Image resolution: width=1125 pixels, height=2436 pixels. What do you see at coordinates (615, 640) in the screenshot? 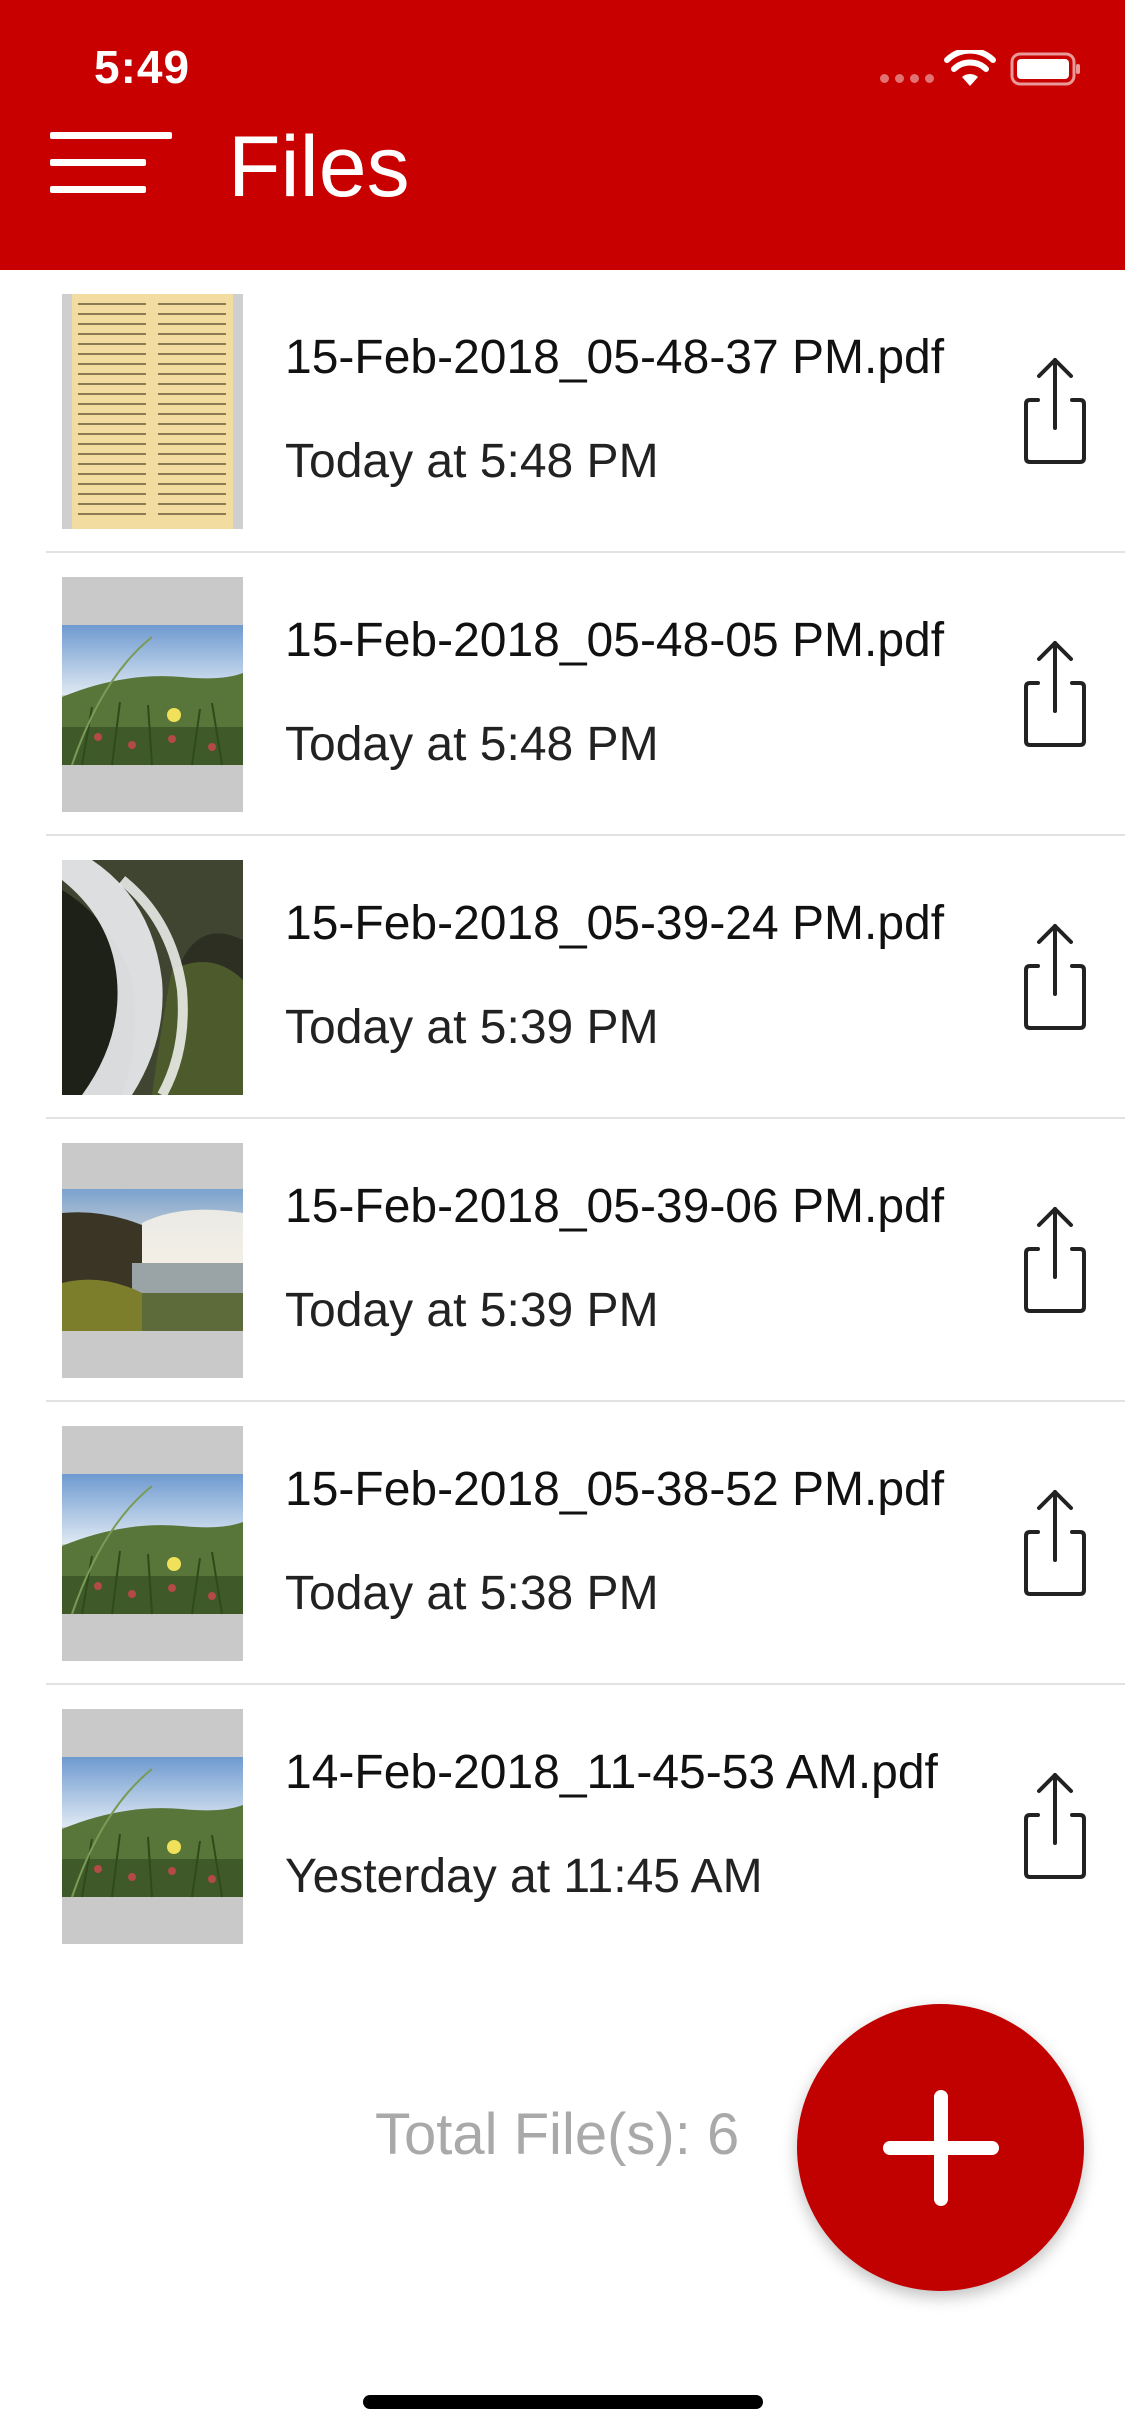
I see `file-name: 15-Feb-2018_05-48-05 PM.pdf` at bounding box center [615, 640].